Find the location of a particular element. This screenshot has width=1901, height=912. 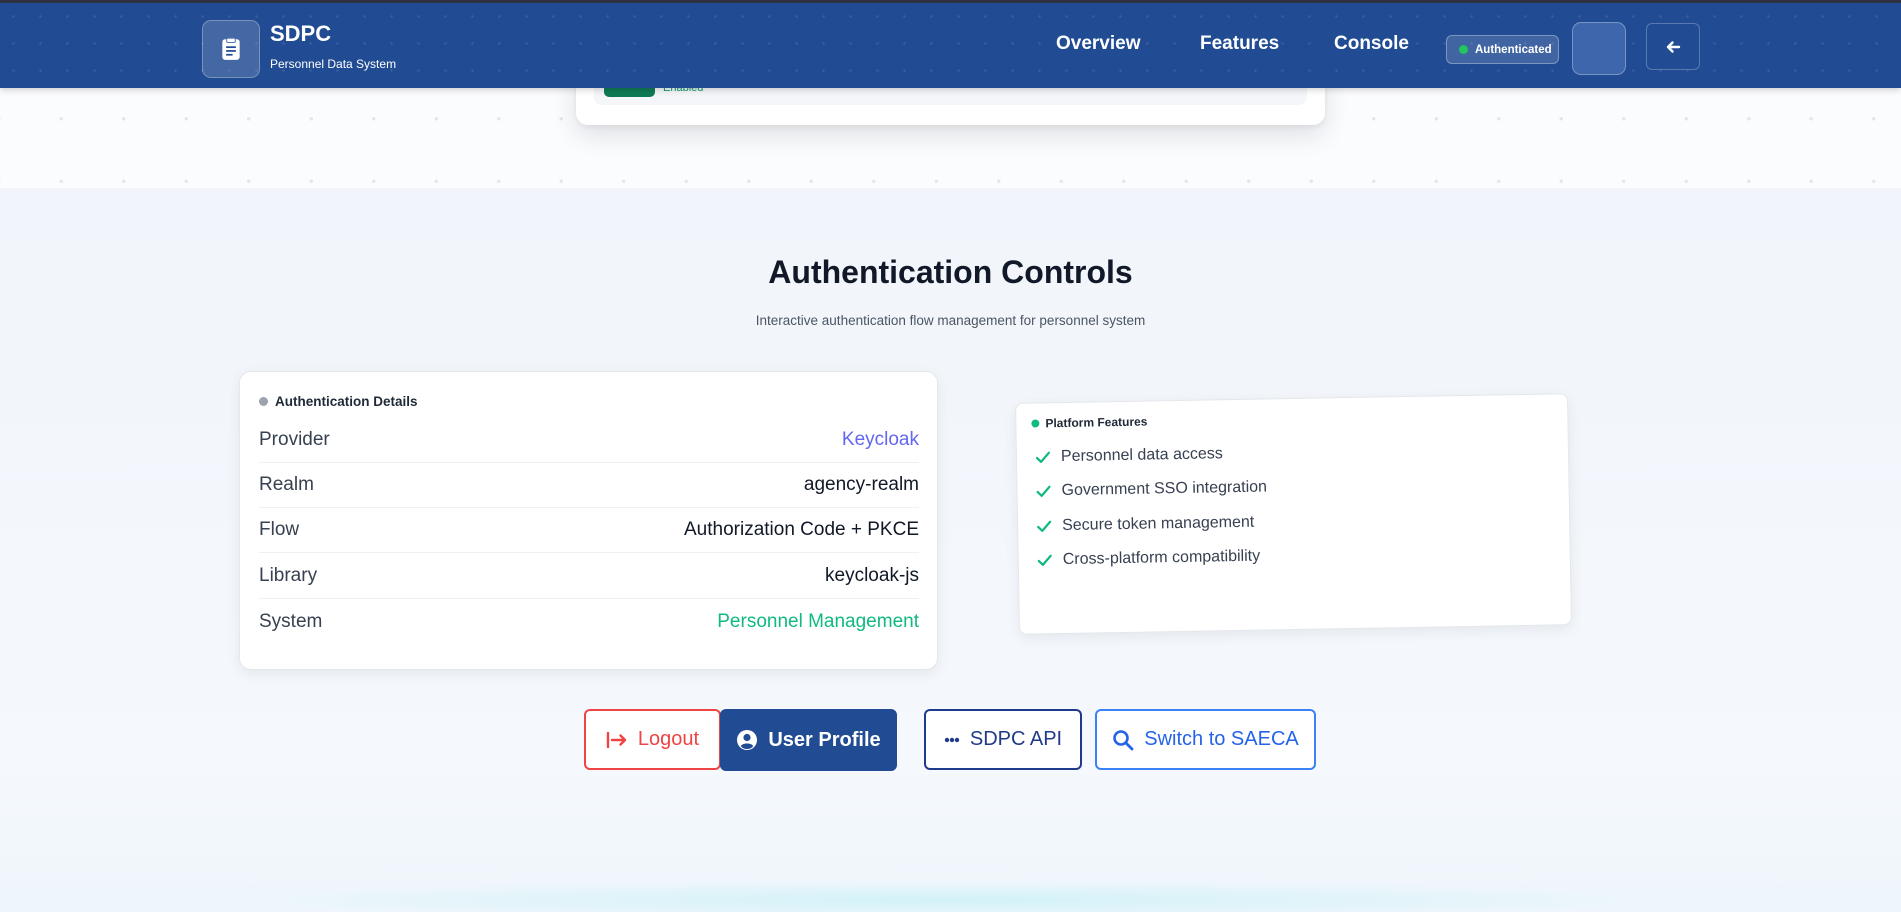

feature-label: Government SSO integration is located at coordinates (1164, 489).